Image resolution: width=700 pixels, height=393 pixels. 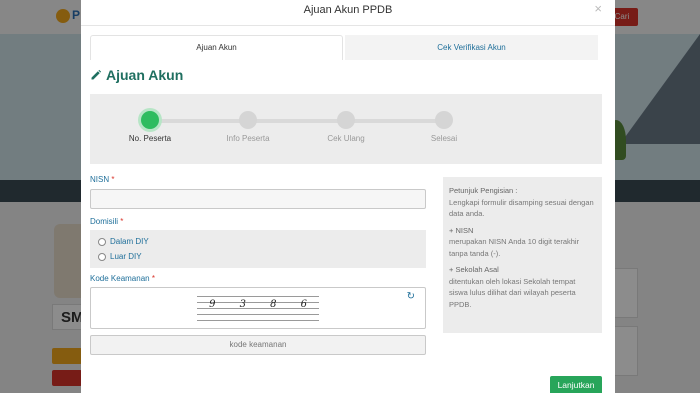 I want to click on nisn-label: NISN *, so click(x=102, y=179).